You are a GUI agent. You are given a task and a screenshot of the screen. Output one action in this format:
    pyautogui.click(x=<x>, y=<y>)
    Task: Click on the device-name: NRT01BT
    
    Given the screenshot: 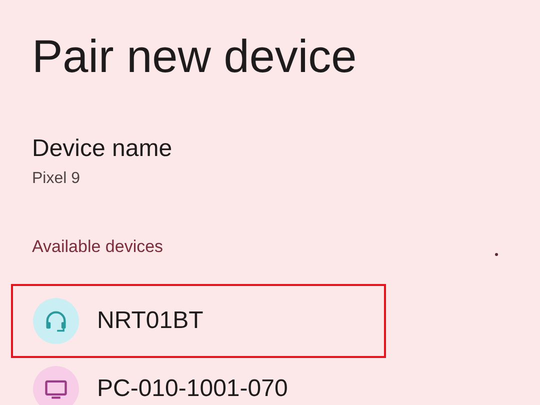 What is the action you would take?
    pyautogui.click(x=150, y=321)
    